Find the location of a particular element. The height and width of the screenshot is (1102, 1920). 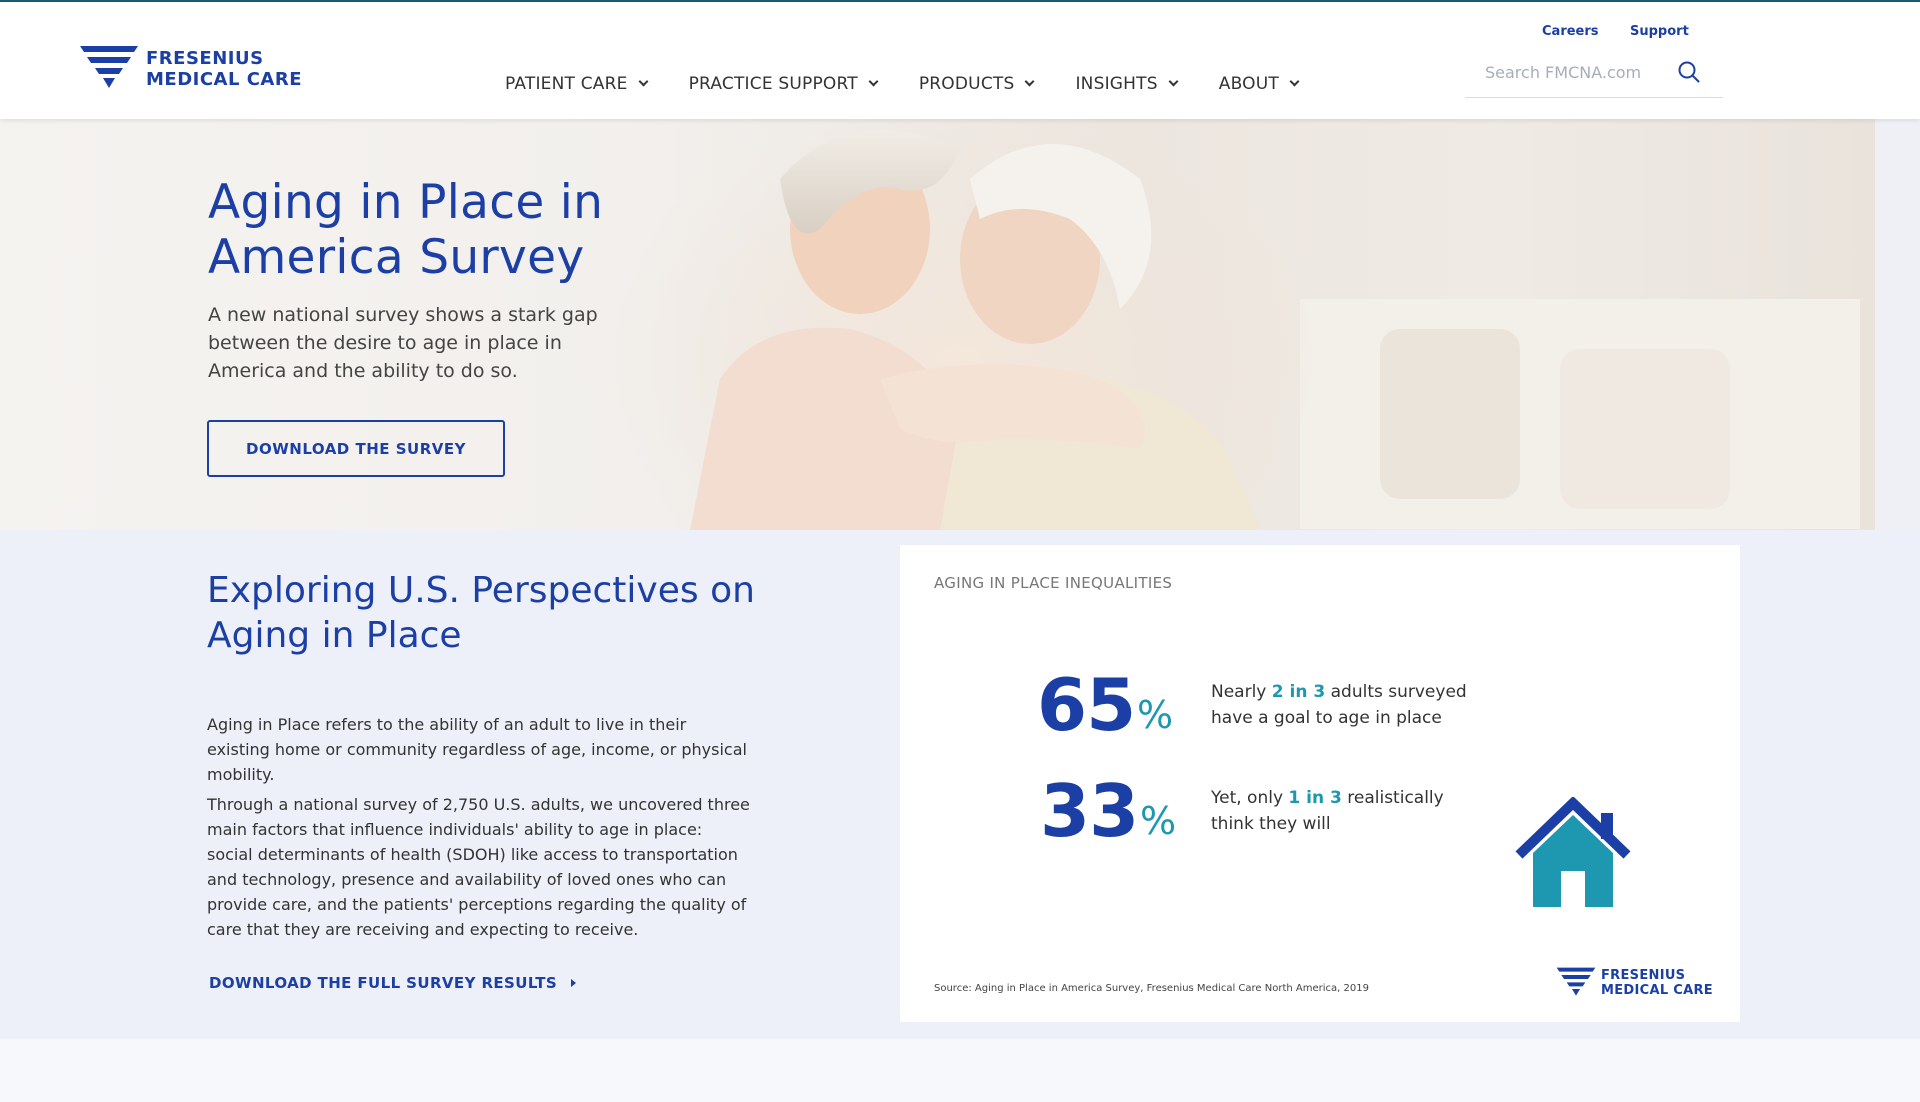

brand-line1: FRESENIUS is located at coordinates (205, 58).